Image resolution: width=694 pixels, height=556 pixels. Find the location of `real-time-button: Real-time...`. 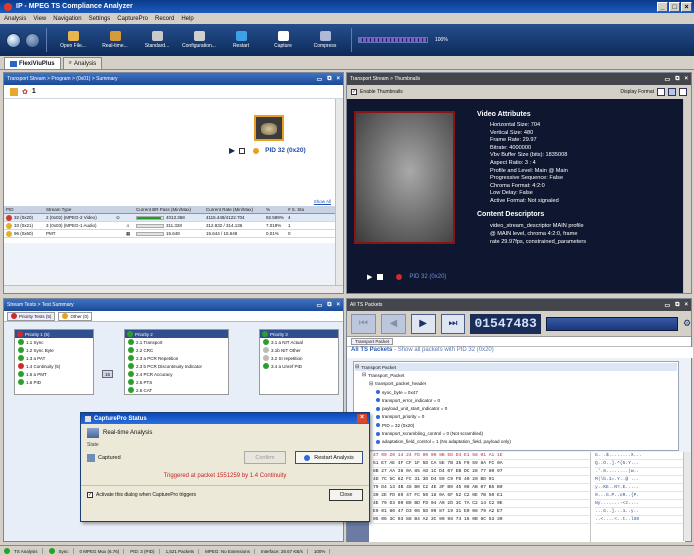

real-time-button: Real-time... is located at coordinates (115, 40).